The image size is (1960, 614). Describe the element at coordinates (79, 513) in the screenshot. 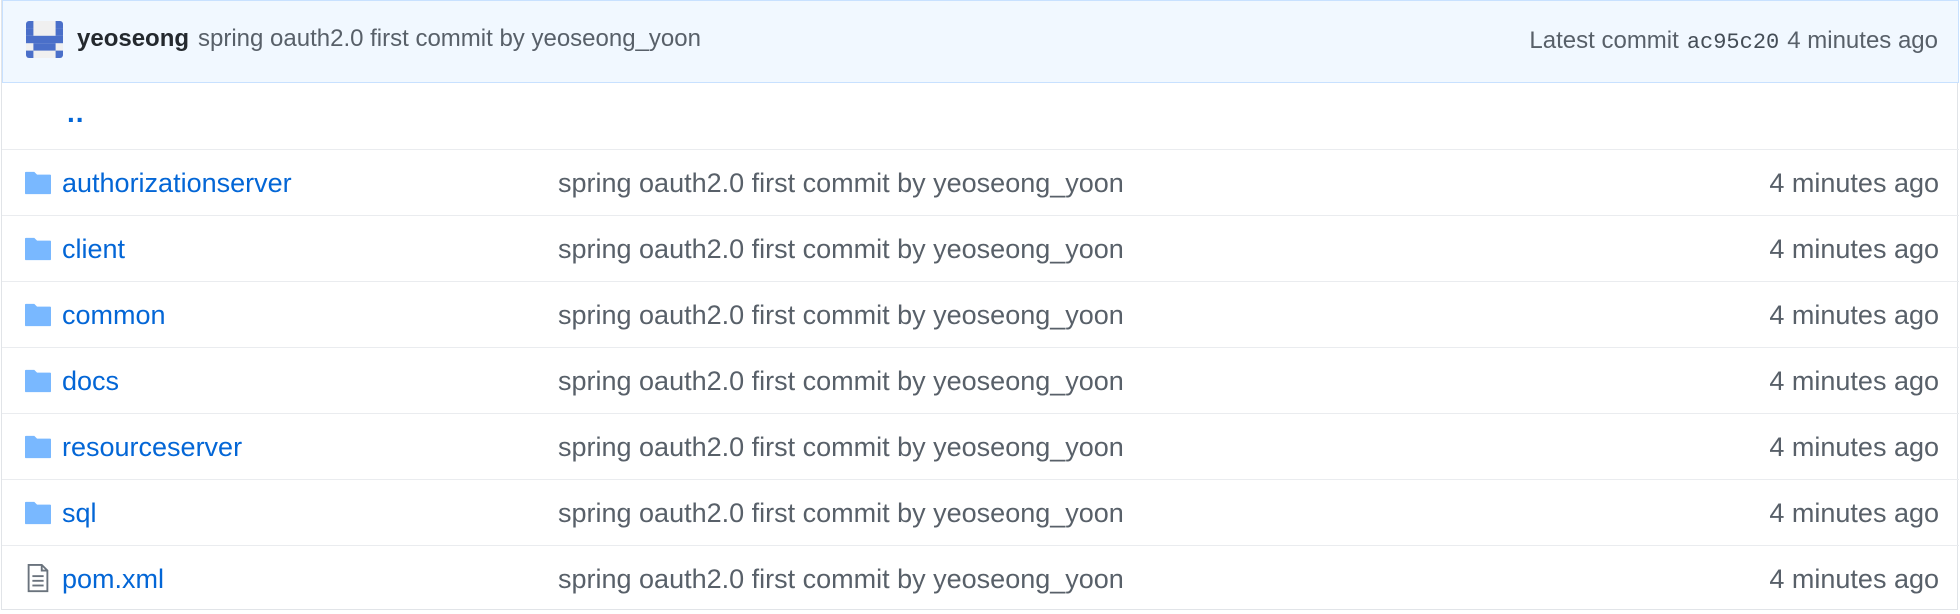

I see `file-name-link: sql` at that location.